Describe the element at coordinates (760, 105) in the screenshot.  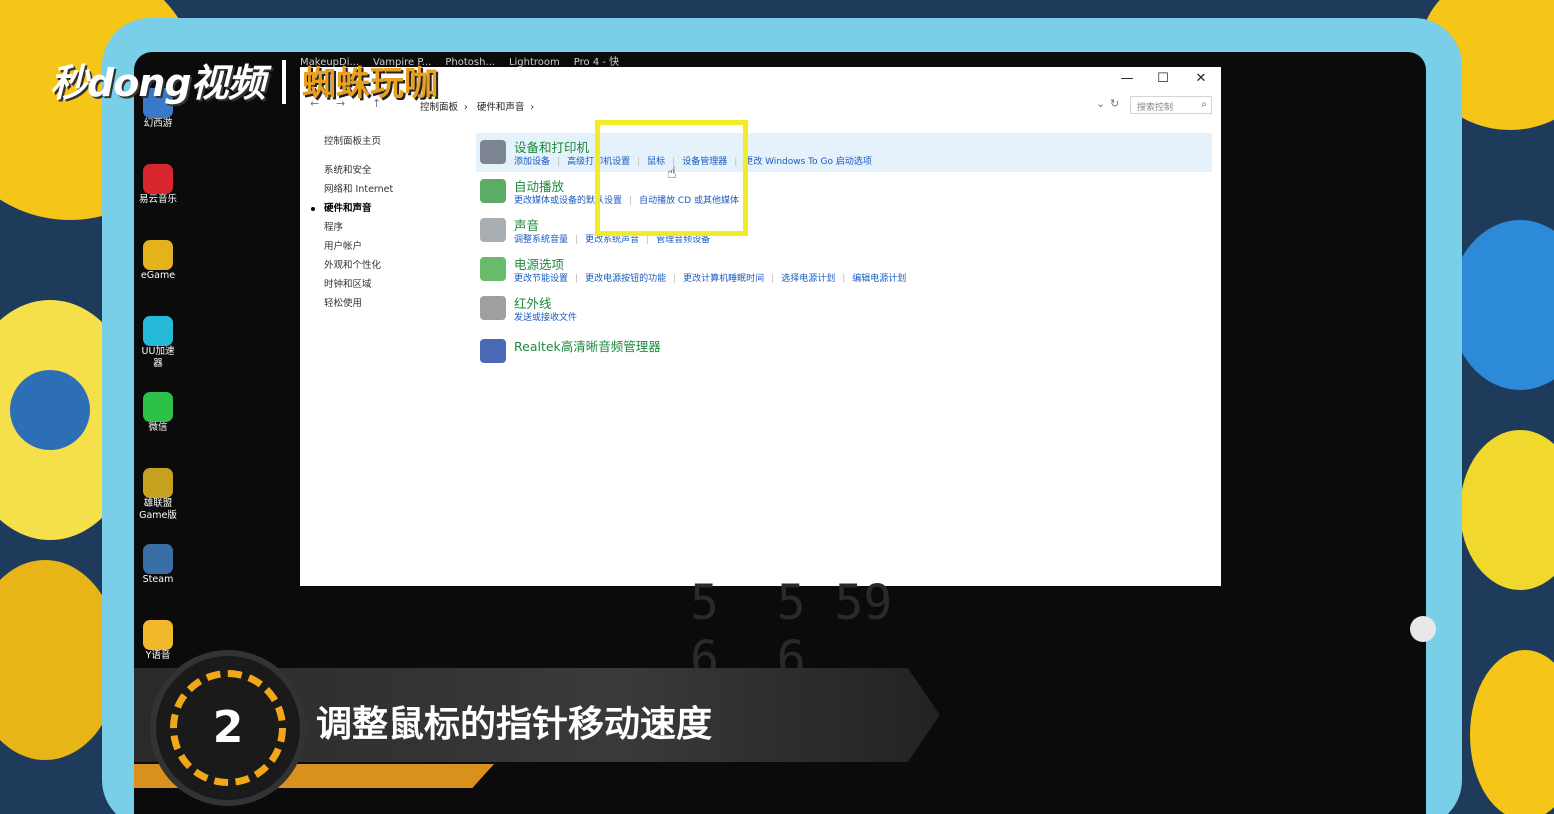
I see `address-bar: ← → ↑ 控制面板 › 硬件和声音 › ⌄ ↻ 搜索控制 ⌕` at that location.